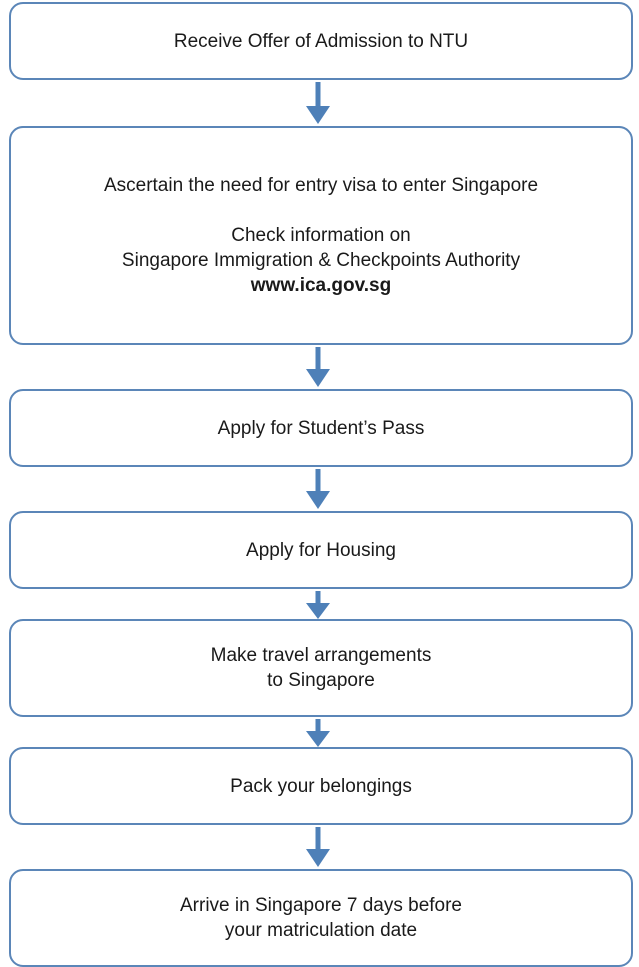  Describe the element at coordinates (321, 668) in the screenshot. I see `step-travel-arrangements-box: Make travel arrangements to Singapore` at that location.